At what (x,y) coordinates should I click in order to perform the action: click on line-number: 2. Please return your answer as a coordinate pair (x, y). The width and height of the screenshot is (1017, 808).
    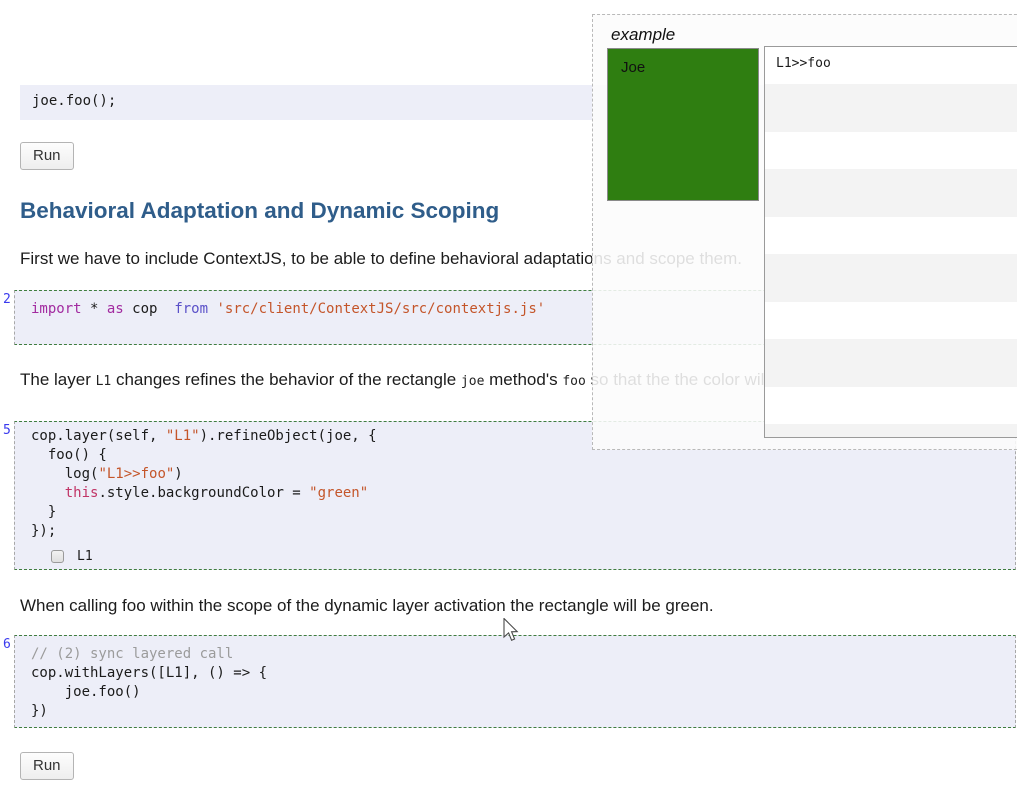
    Looking at the image, I should click on (7, 299).